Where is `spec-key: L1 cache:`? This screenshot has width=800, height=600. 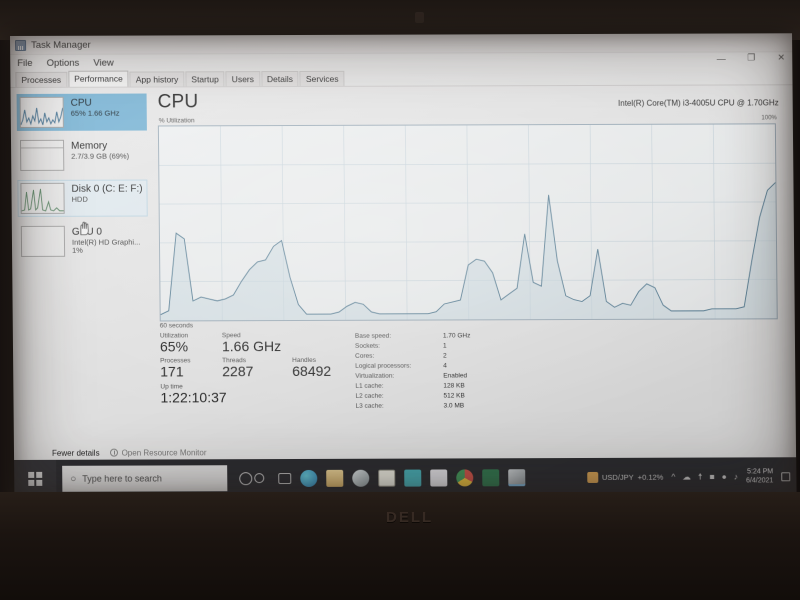
spec-key: L1 cache: is located at coordinates (369, 386).